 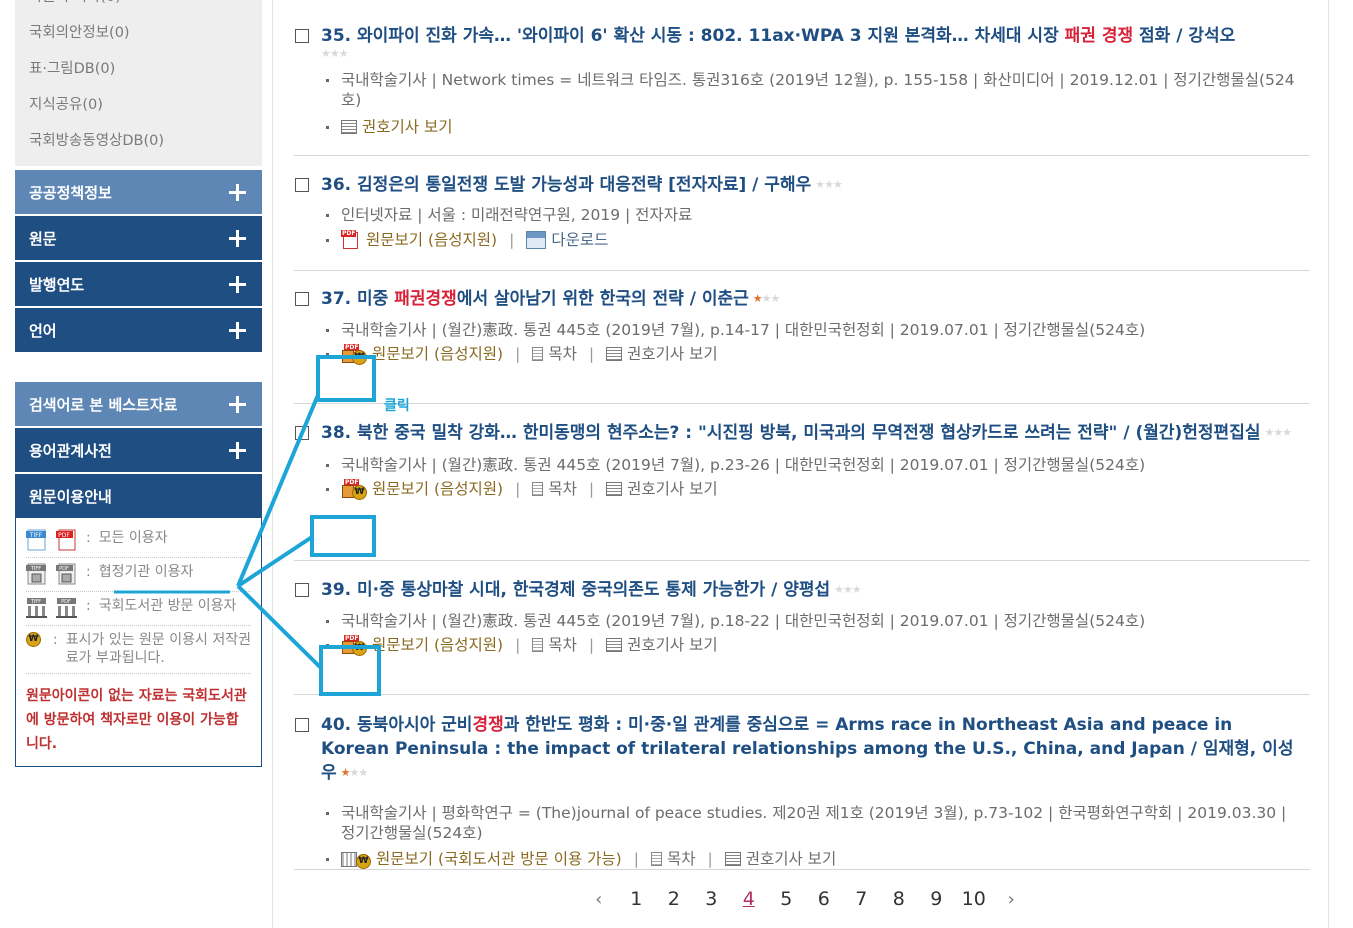 What do you see at coordinates (1184, 36) in the screenshot?
I see `title-text: 점화 / 강석오` at bounding box center [1184, 36].